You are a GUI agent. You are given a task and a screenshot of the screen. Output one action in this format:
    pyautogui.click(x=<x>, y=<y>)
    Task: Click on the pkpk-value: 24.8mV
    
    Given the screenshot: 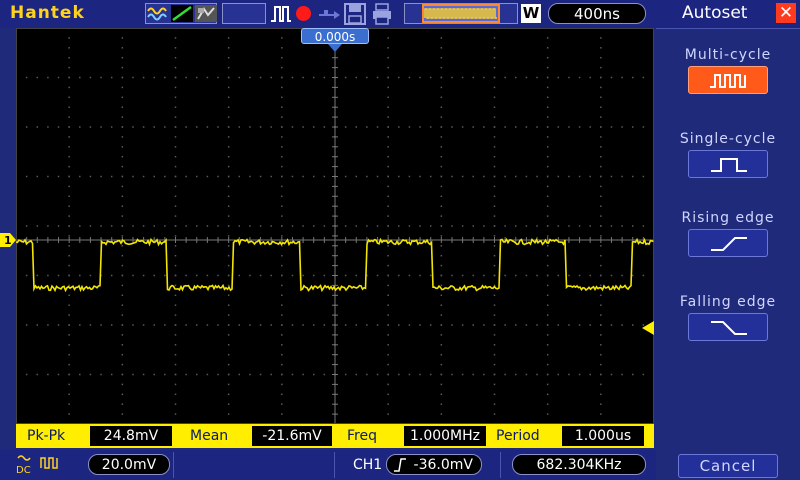 What is the action you would take?
    pyautogui.click(x=131, y=436)
    